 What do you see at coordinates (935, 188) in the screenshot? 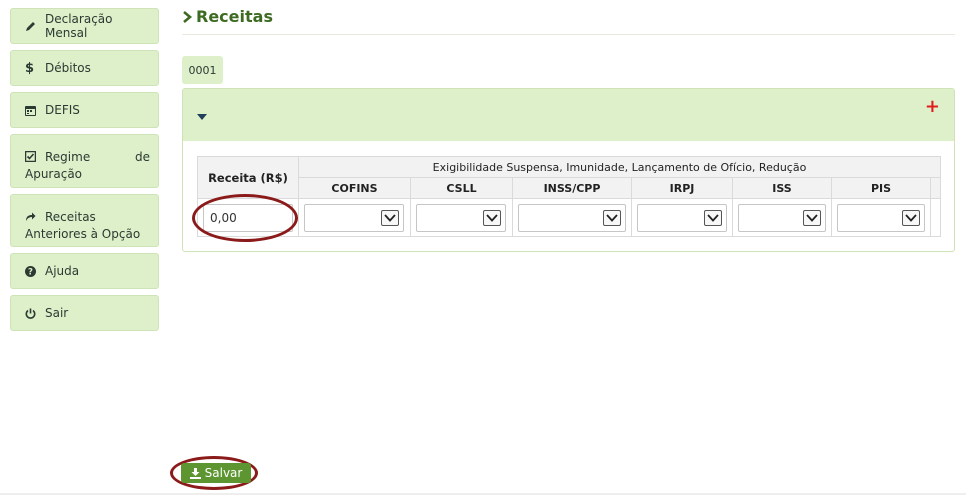
I see `column-header-spacer` at bounding box center [935, 188].